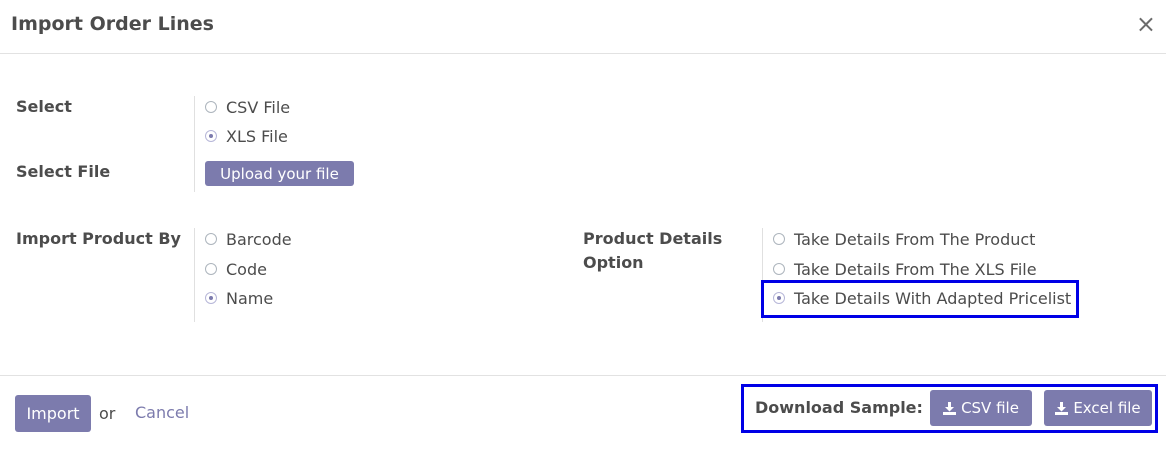  I want to click on dialog-title: Import Order Lines, so click(112, 24).